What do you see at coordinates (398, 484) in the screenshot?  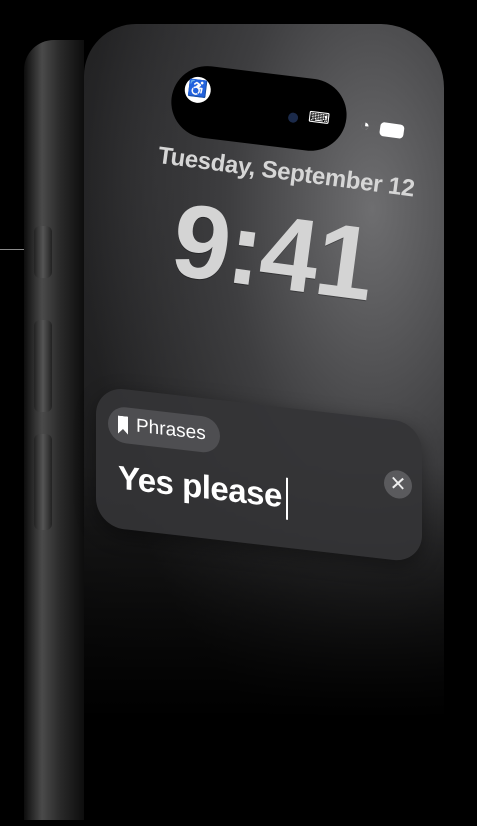 I see `close-button: ✕` at bounding box center [398, 484].